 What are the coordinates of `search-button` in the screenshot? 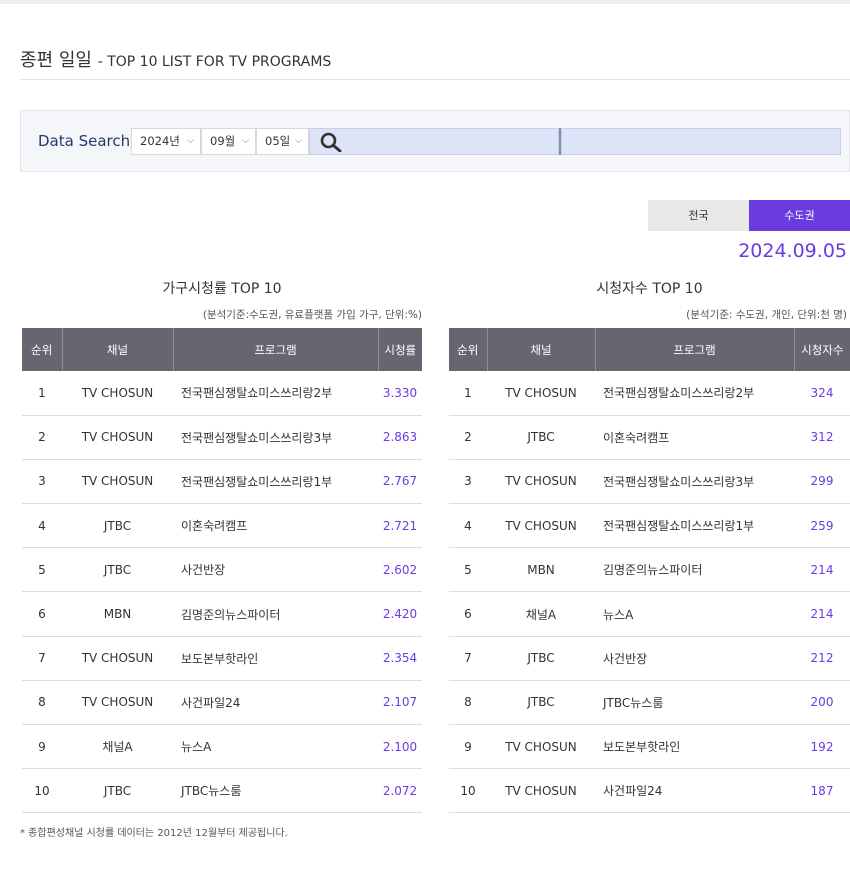 It's located at (434, 141).